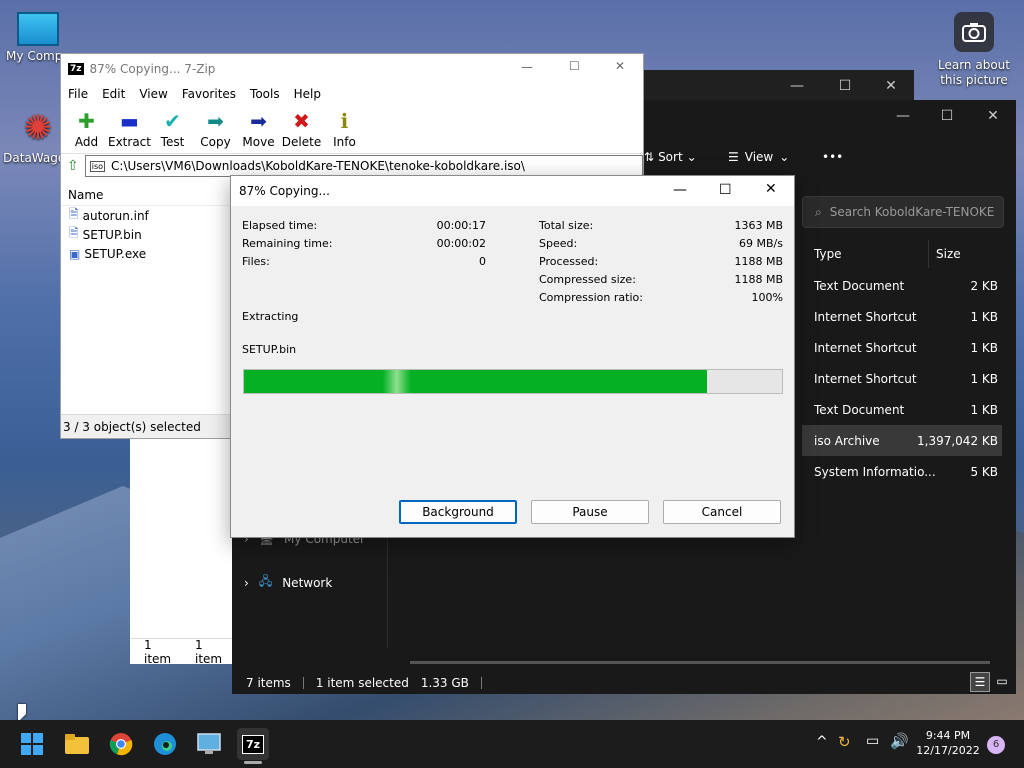 Image resolution: width=1024 pixels, height=768 pixels. Describe the element at coordinates (772, 87) in the screenshot. I see `explorer-window-back: — ☐ ✕` at that location.